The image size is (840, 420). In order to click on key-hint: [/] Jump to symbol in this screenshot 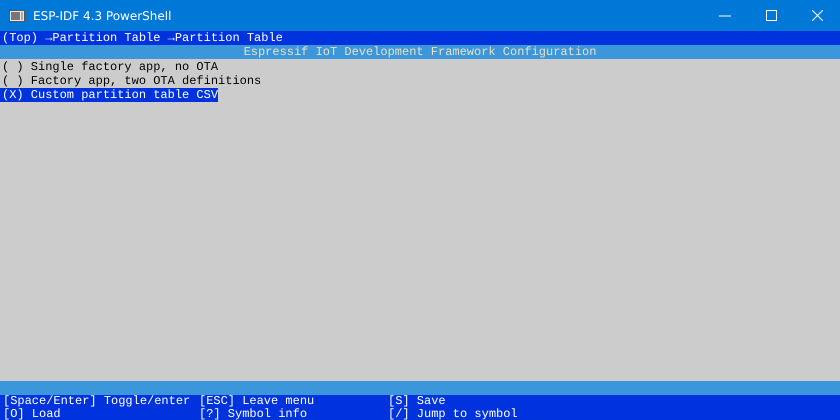, I will do `click(453, 414)`.